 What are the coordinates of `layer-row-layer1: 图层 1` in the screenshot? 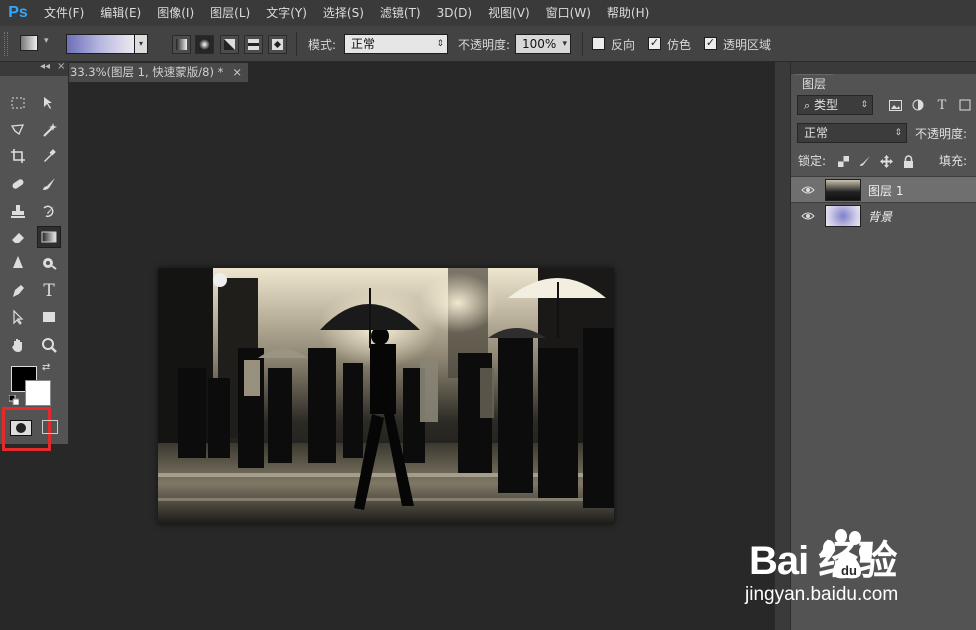 It's located at (883, 189).